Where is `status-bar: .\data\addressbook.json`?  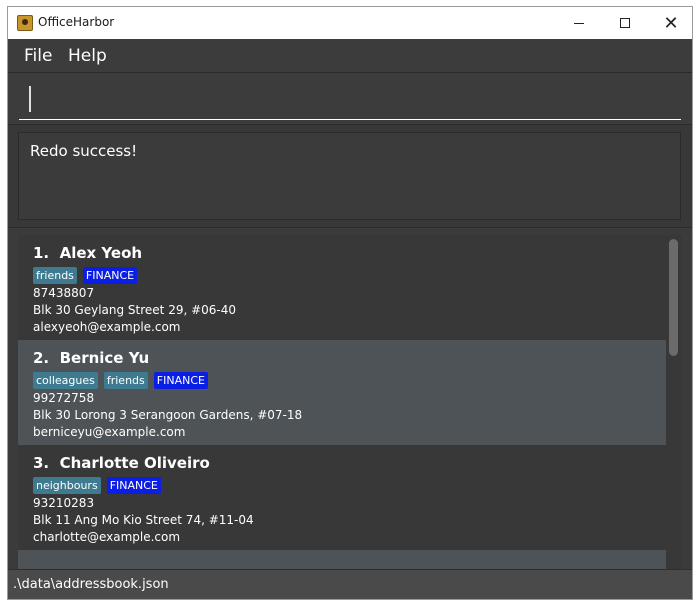 status-bar: .\data\addressbook.json is located at coordinates (350, 584).